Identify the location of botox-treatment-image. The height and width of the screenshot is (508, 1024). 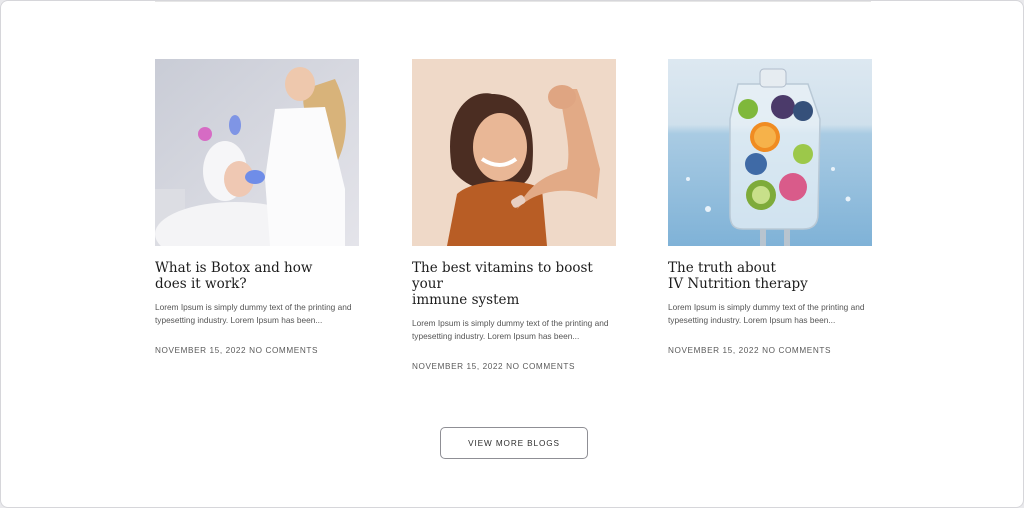
(257, 152).